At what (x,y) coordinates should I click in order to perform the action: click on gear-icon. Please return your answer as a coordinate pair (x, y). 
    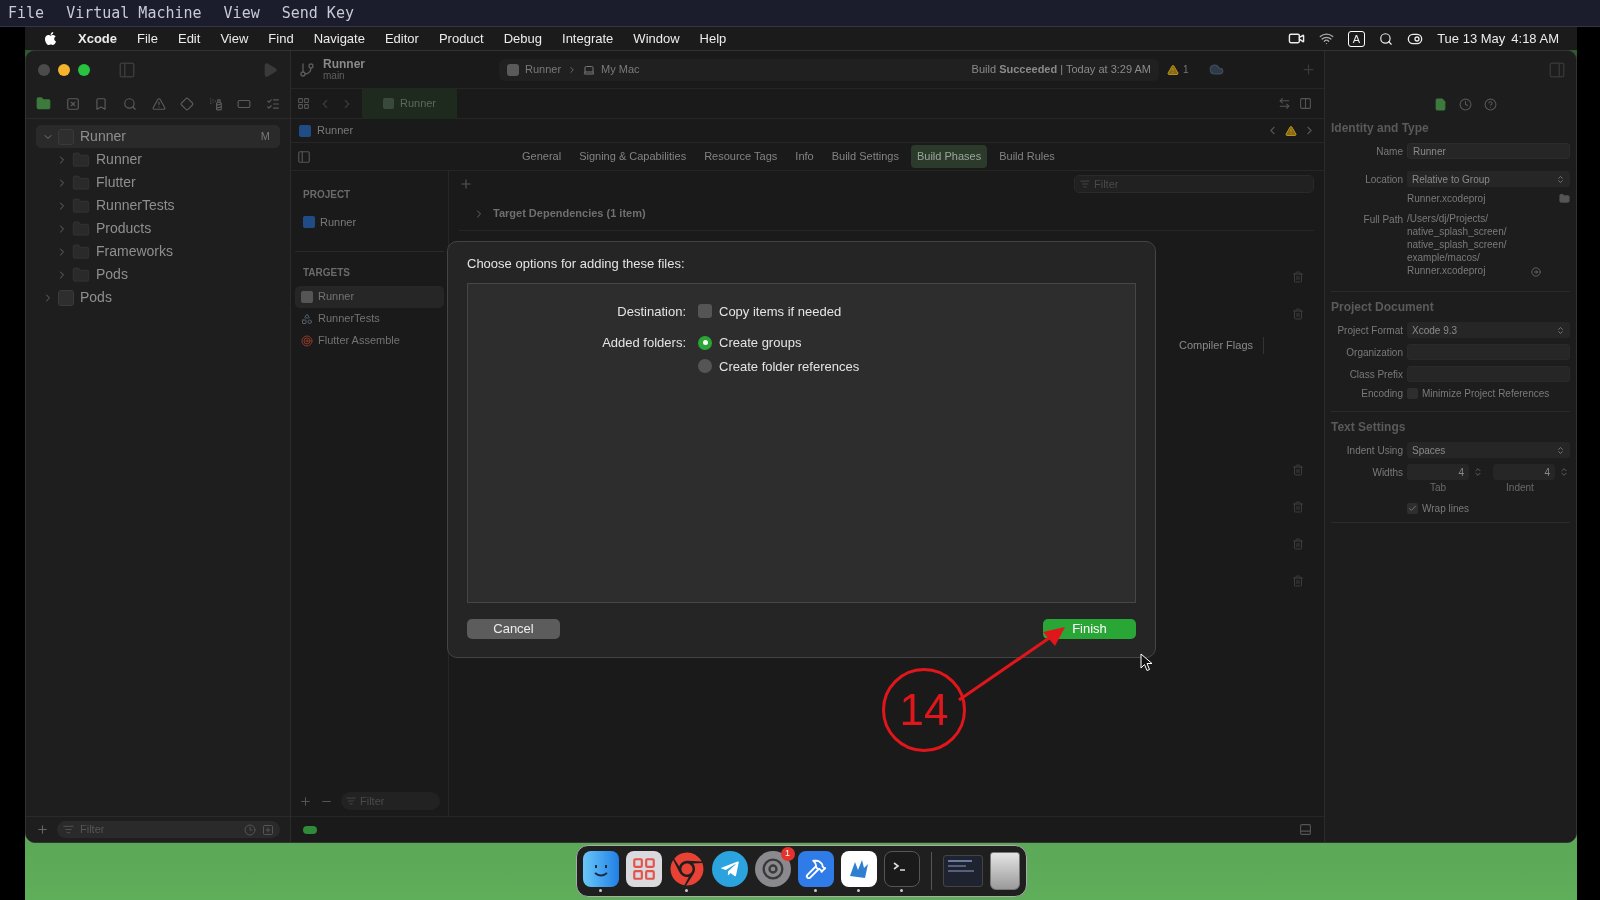
    Looking at the image, I should click on (772, 868).